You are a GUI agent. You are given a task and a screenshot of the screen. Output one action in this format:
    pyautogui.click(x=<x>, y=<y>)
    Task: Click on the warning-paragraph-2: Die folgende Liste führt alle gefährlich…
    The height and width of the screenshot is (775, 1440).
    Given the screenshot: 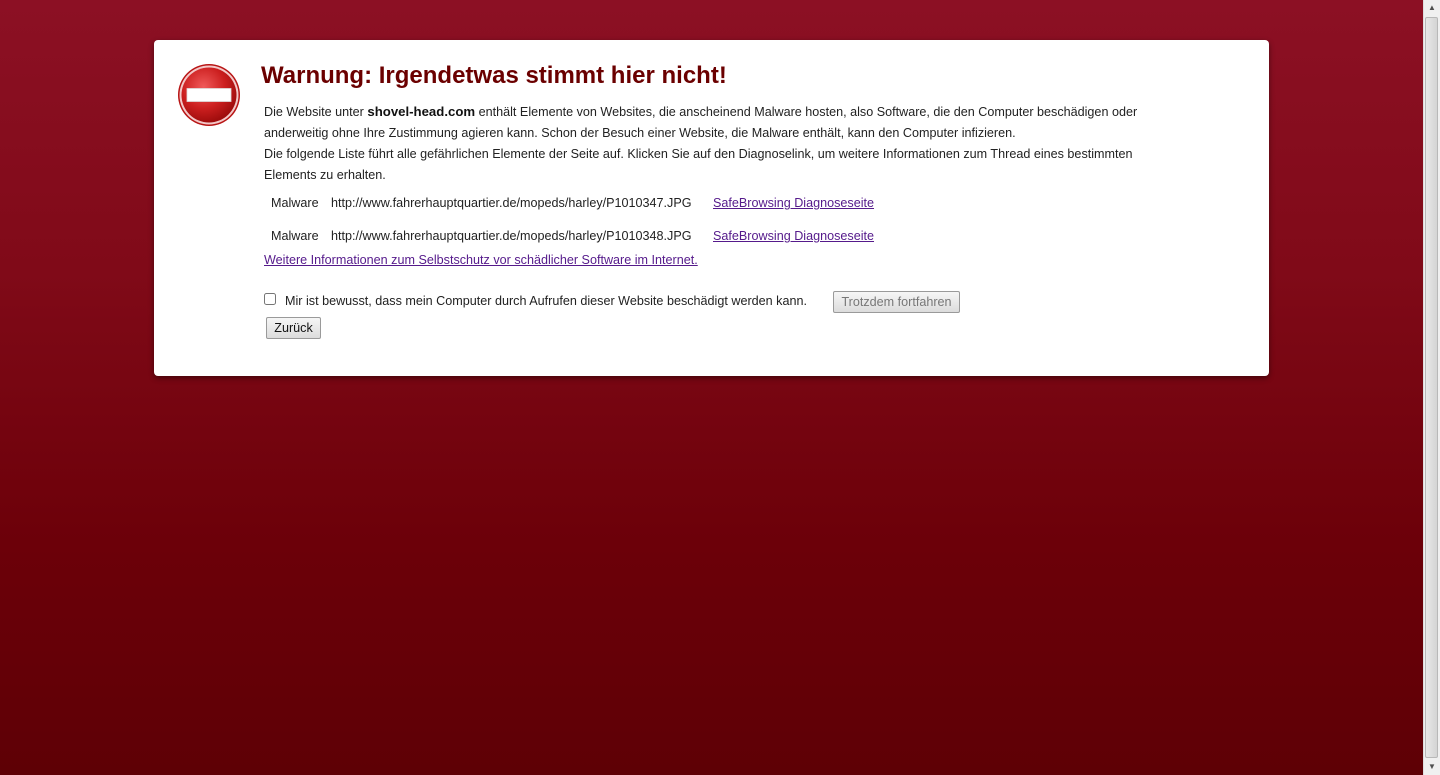 What is the action you would take?
    pyautogui.click(x=698, y=164)
    